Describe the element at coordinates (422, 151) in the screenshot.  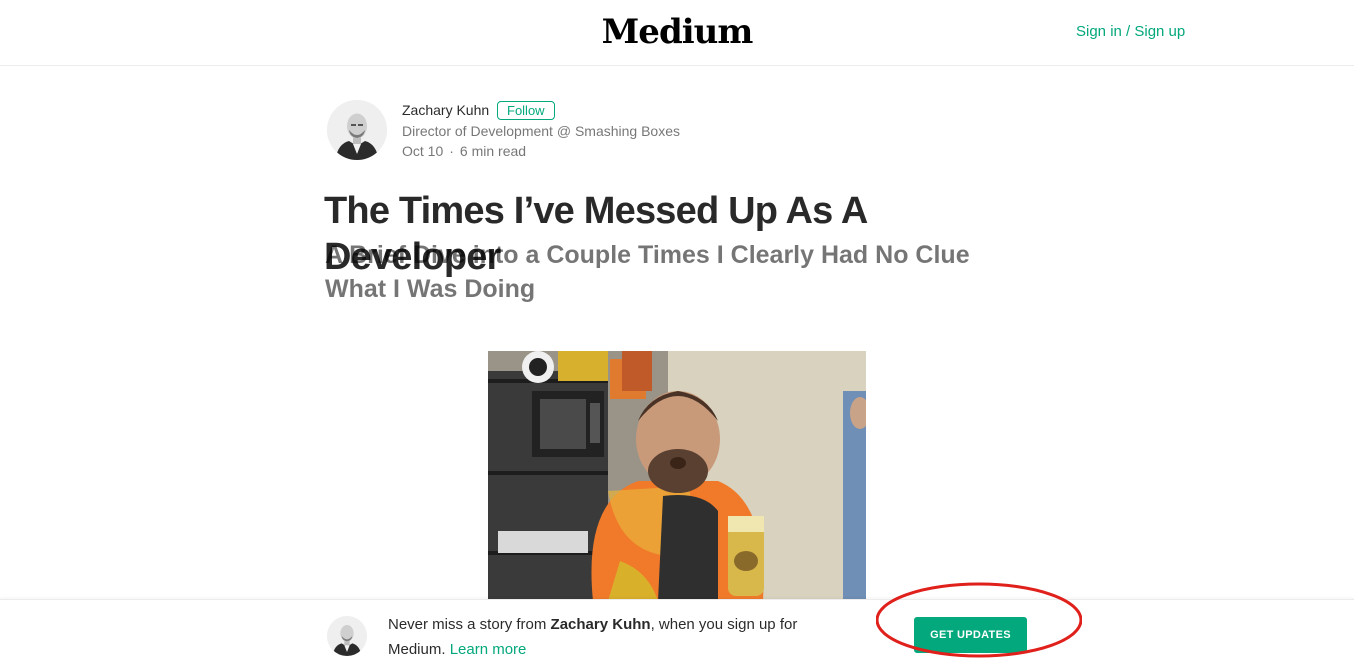
I see `post-date: Oct 10` at that location.